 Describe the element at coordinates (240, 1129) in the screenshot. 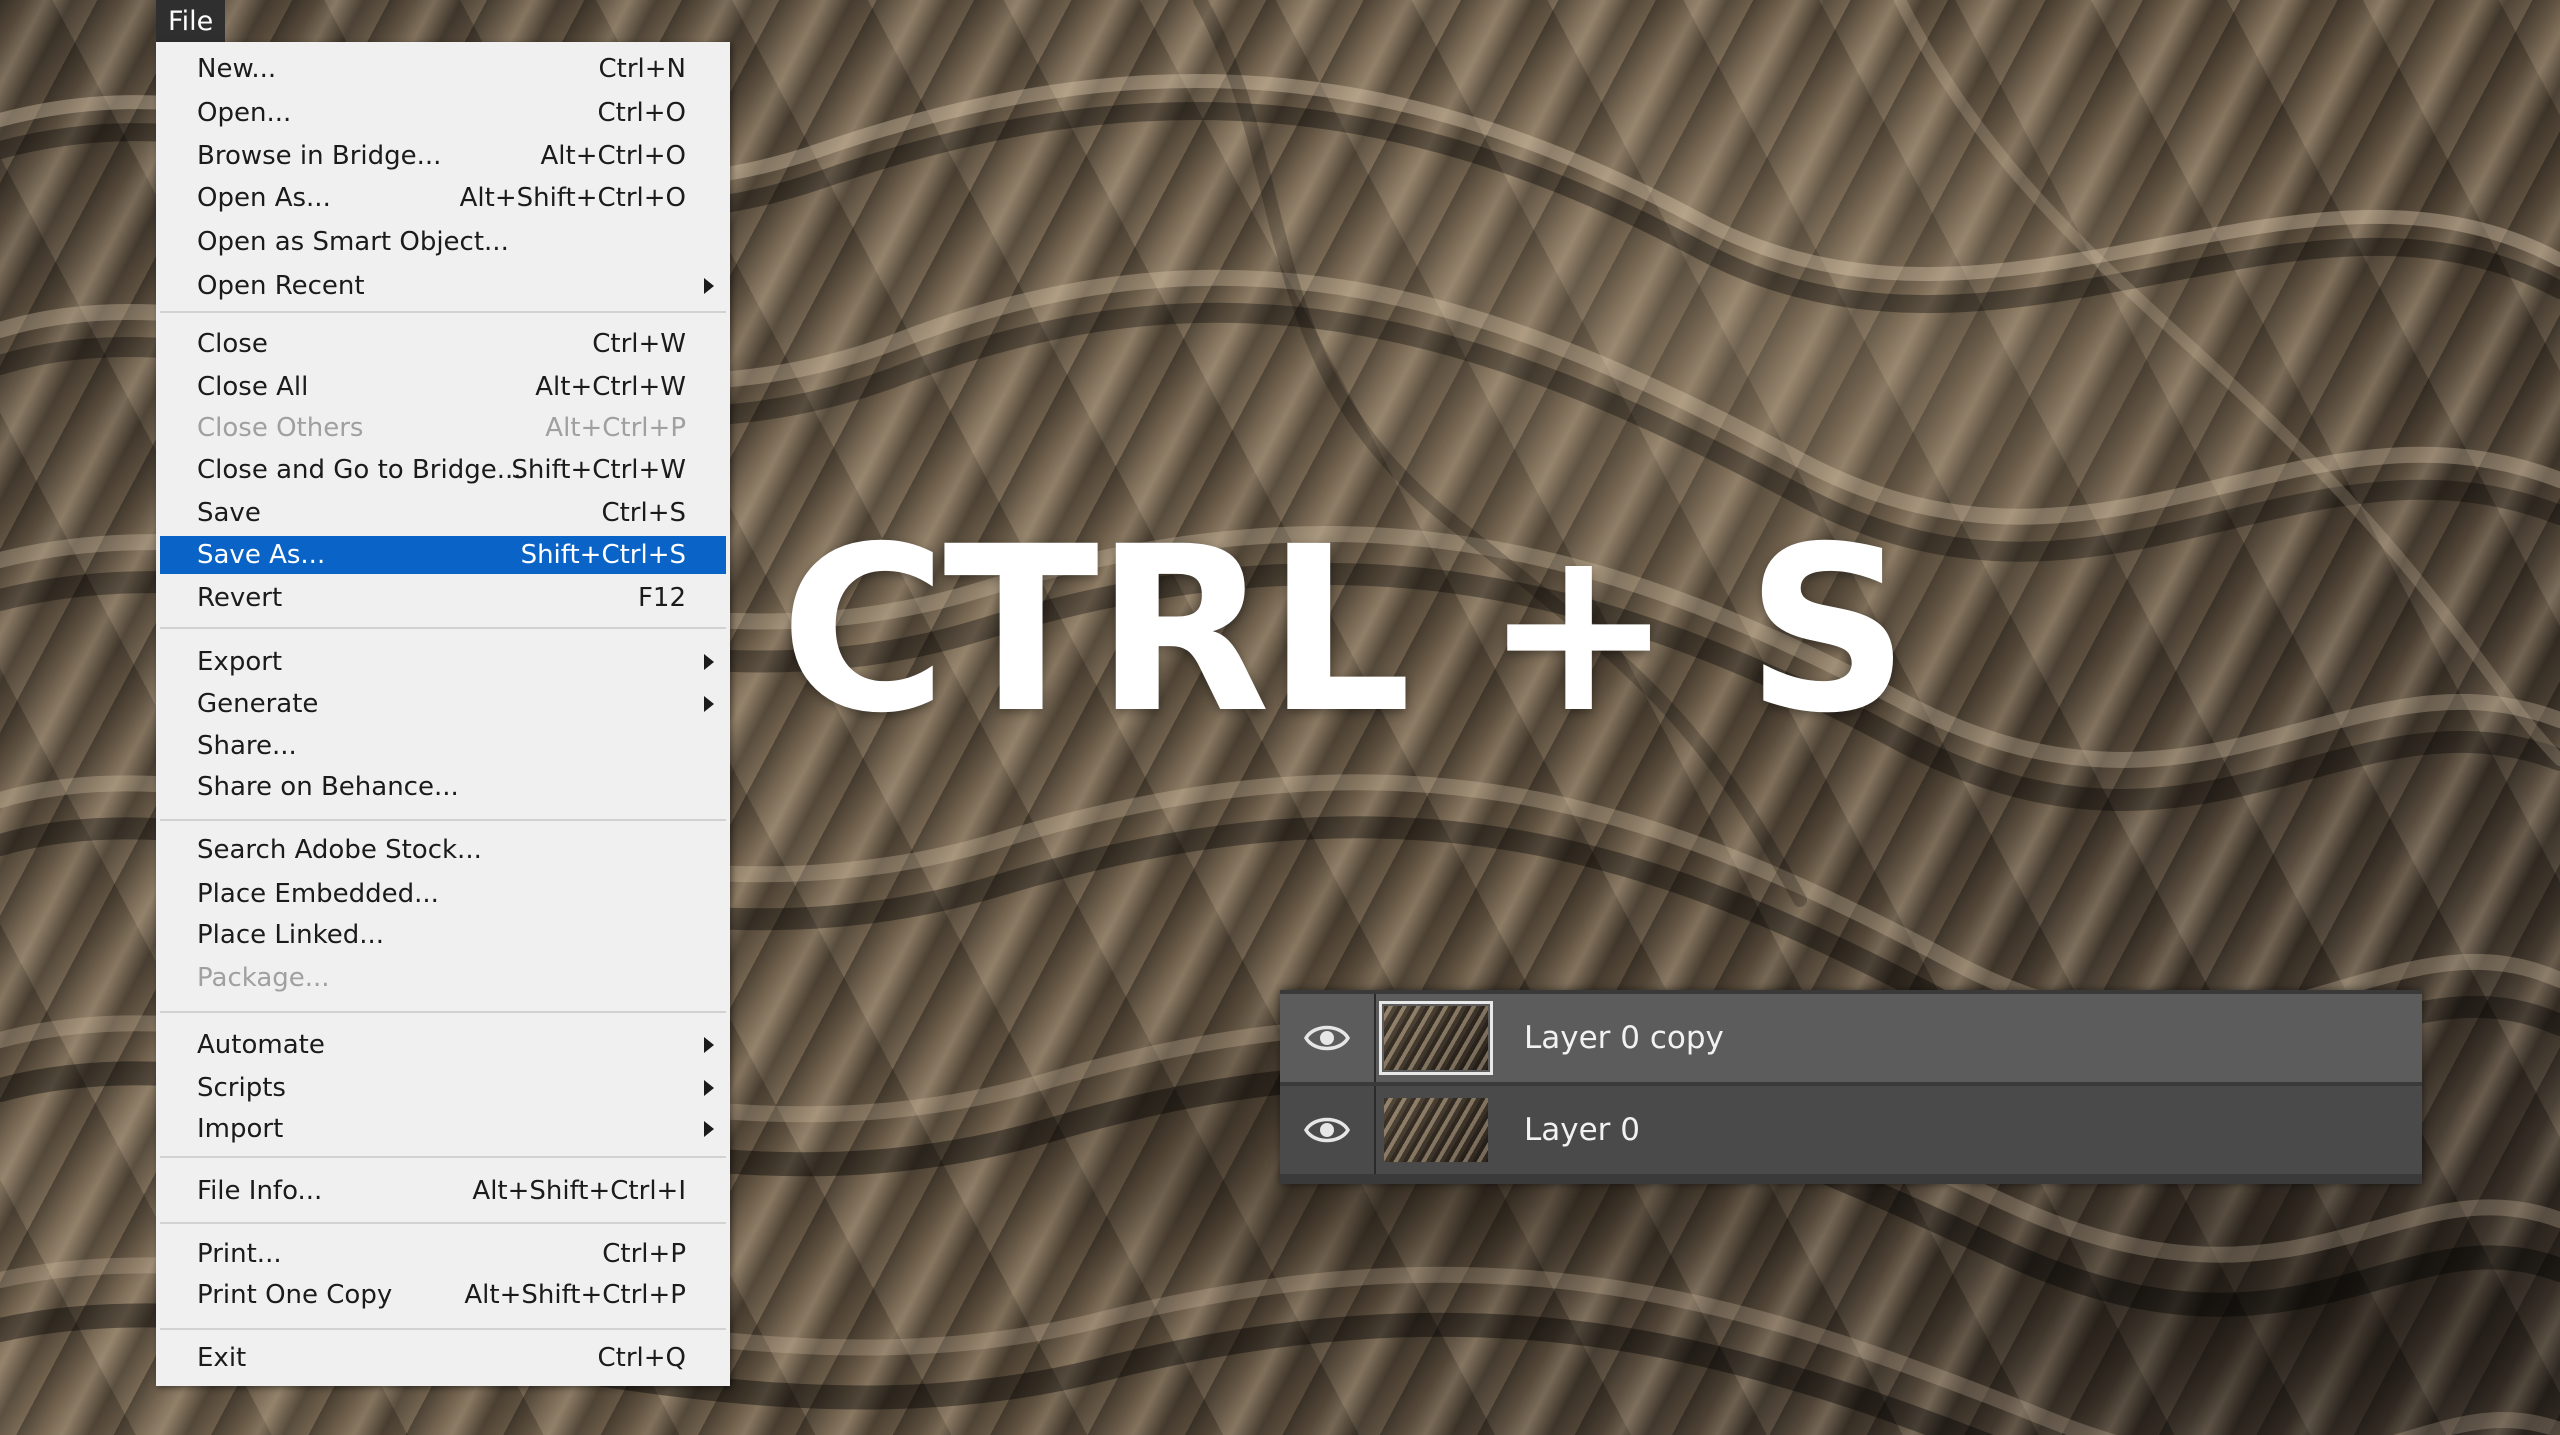

I see `menu-item-label: Import` at that location.